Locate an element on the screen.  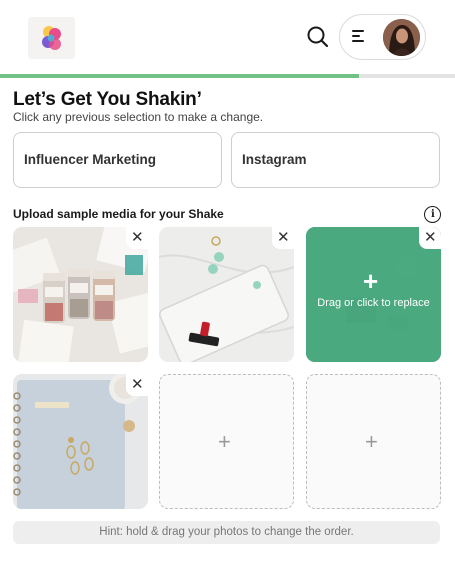
selection-card-platform: Instagram is located at coordinates (335, 160).